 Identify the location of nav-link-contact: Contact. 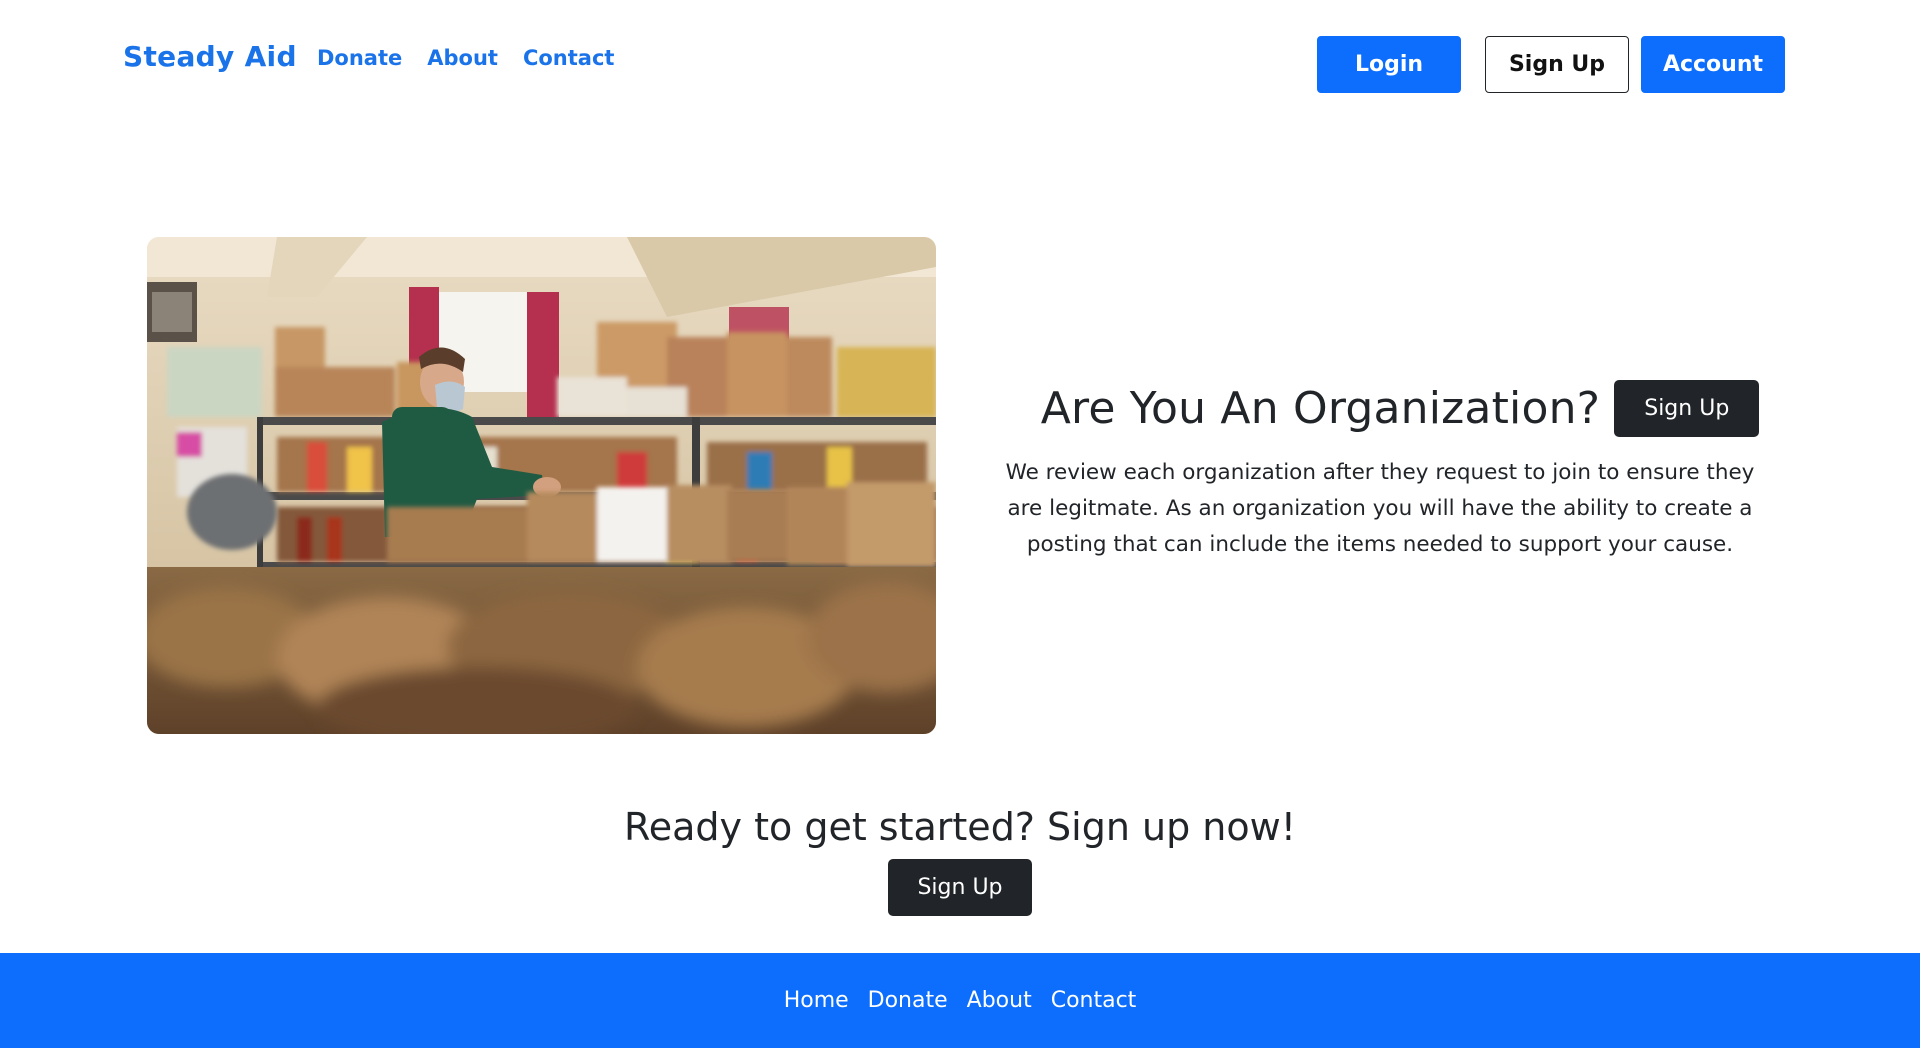
(569, 58).